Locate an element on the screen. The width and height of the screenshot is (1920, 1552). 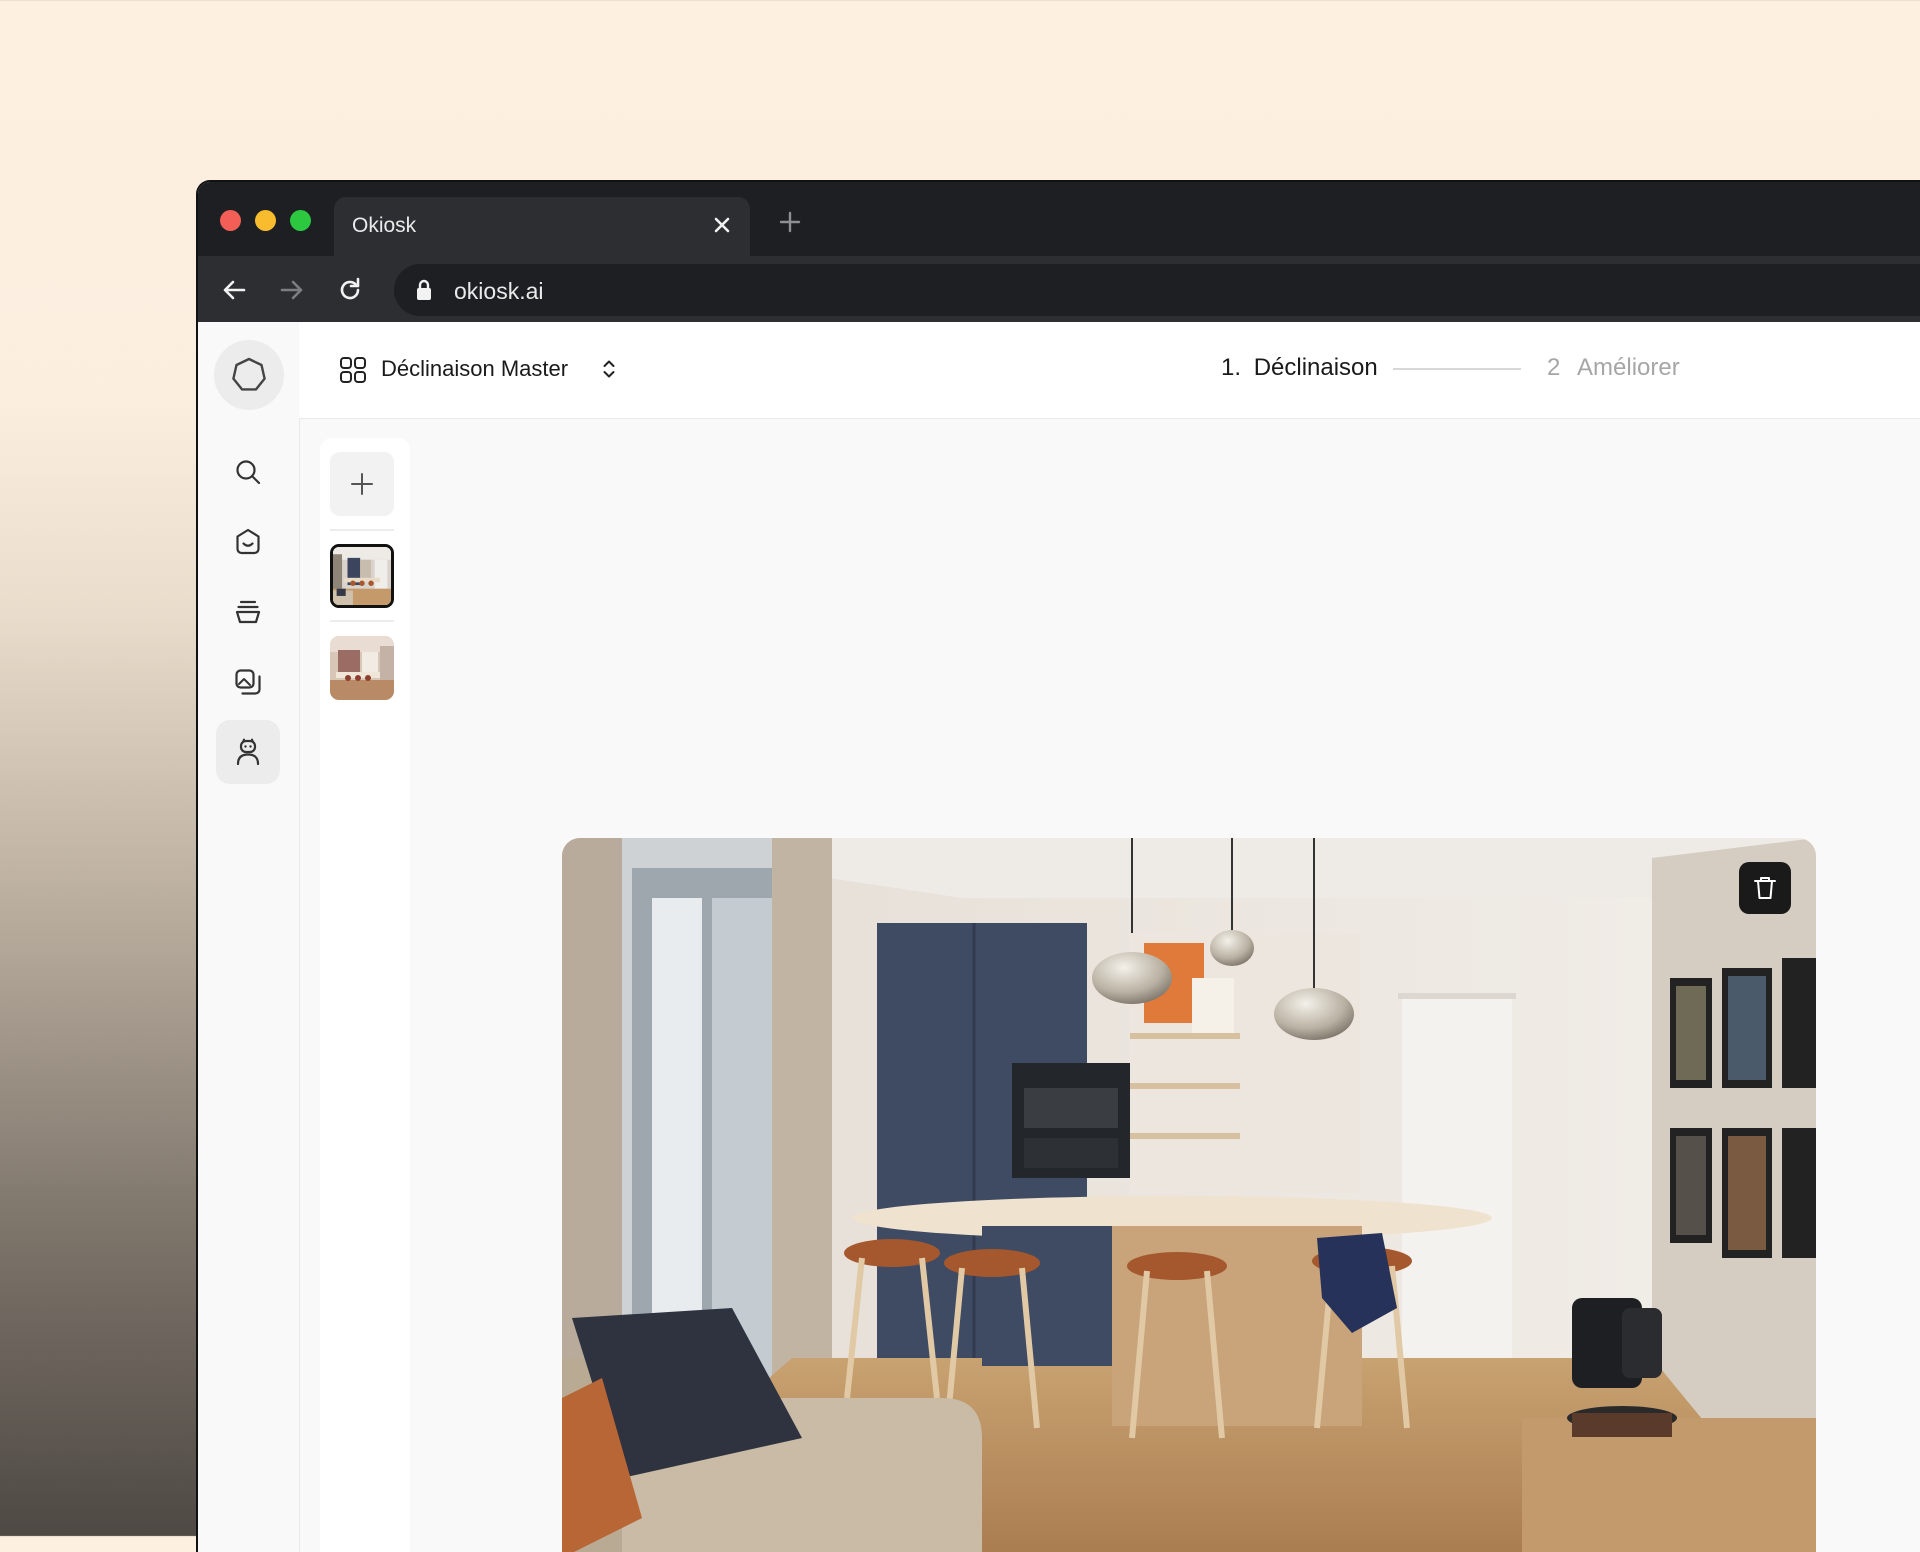
lock-icon is located at coordinates (424, 289).